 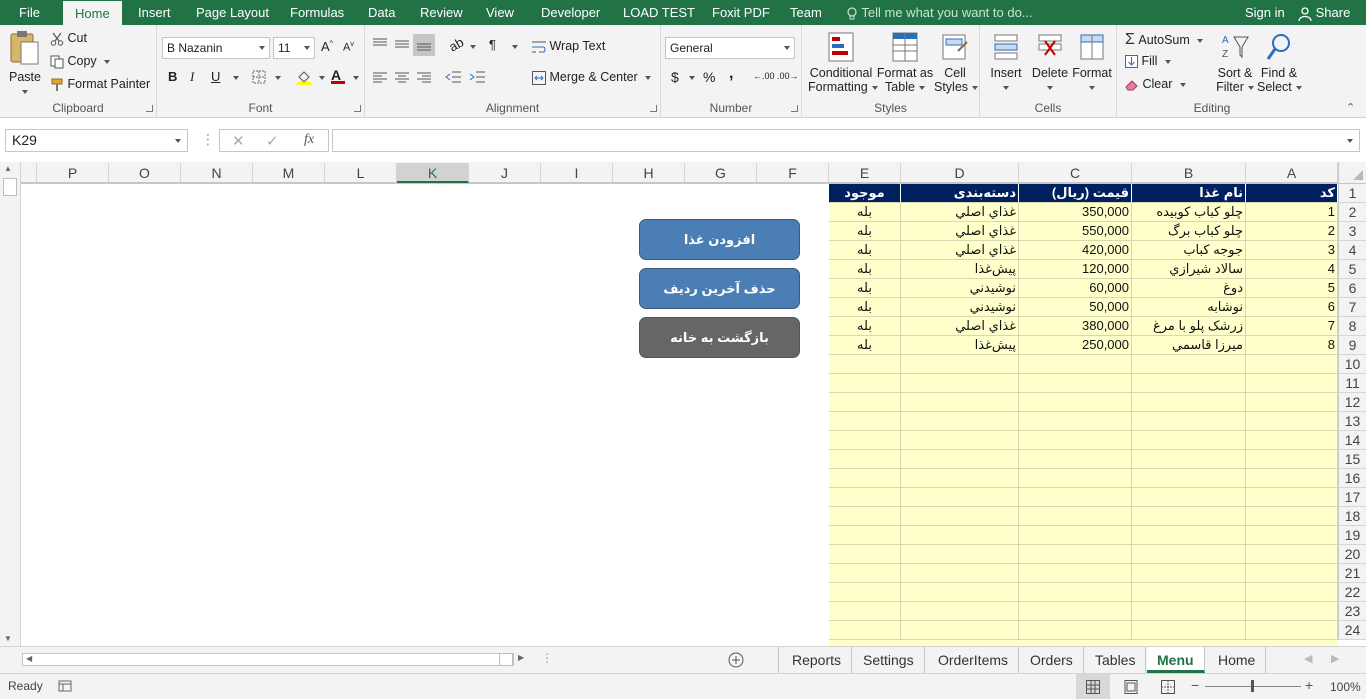 I want to click on table-cell: 3, so click(x=1292, y=250).